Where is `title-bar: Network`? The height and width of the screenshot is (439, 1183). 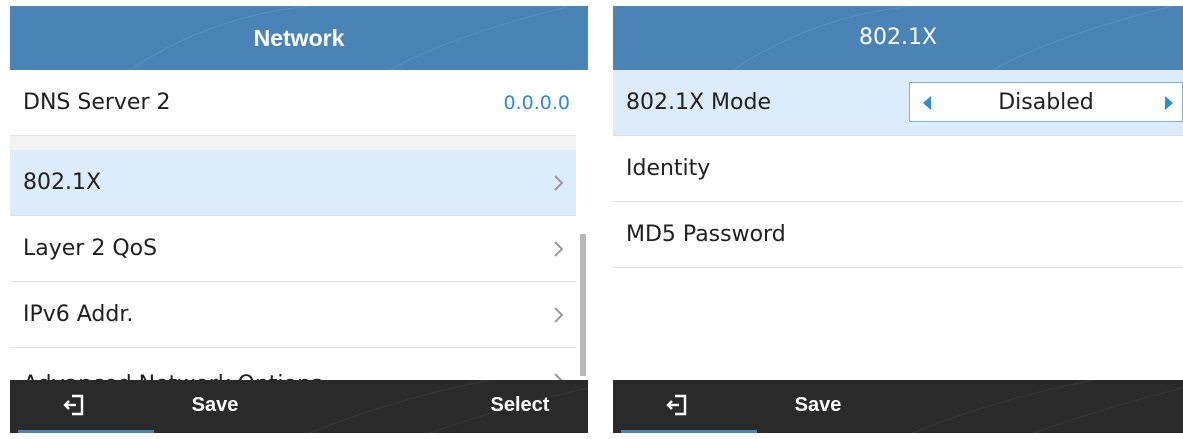
title-bar: Network is located at coordinates (299, 38).